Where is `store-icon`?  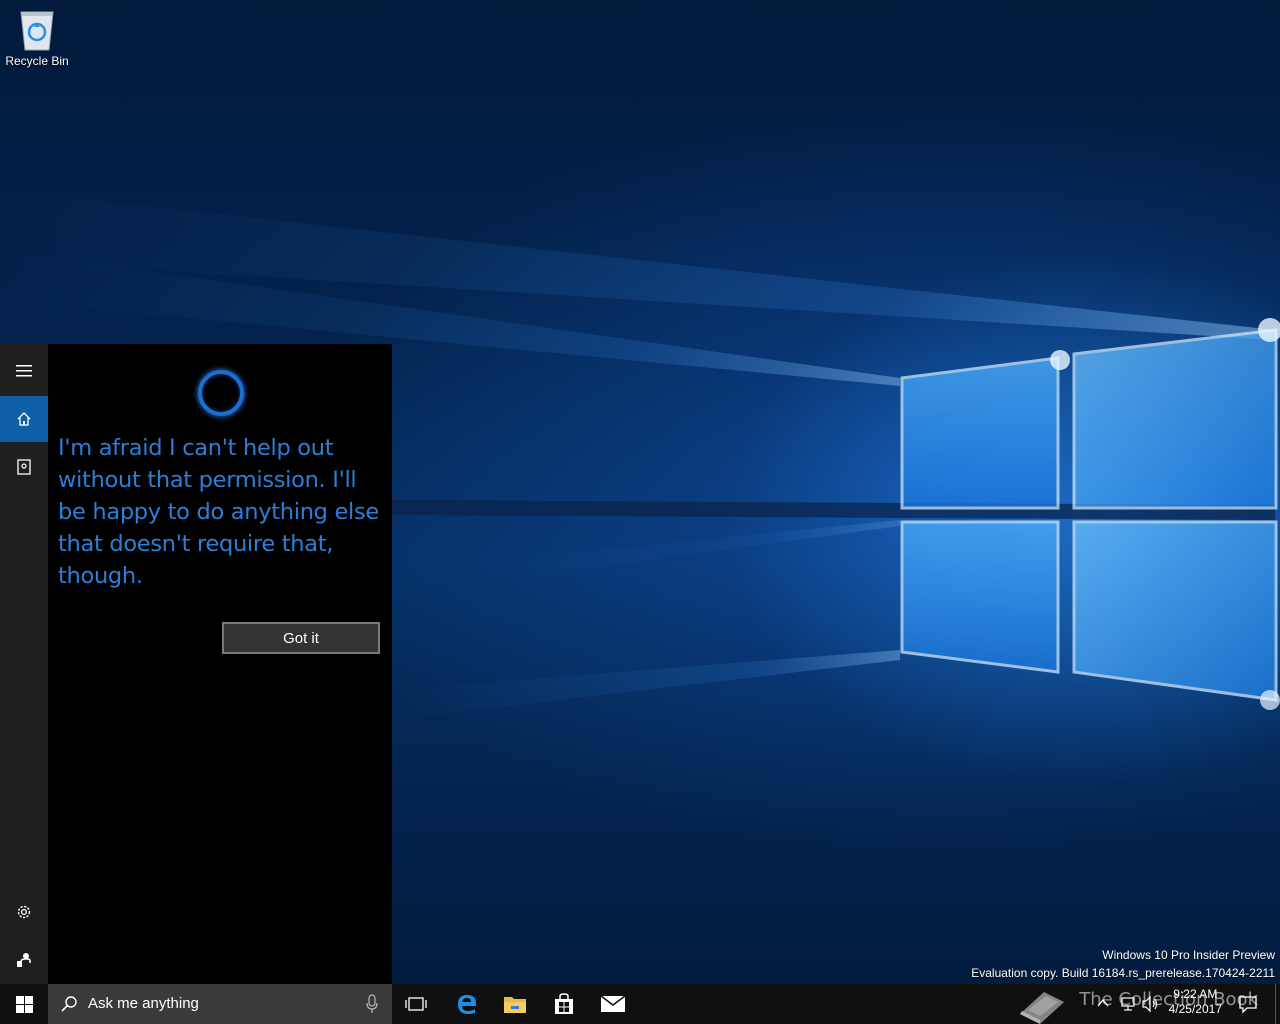 store-icon is located at coordinates (564, 1003).